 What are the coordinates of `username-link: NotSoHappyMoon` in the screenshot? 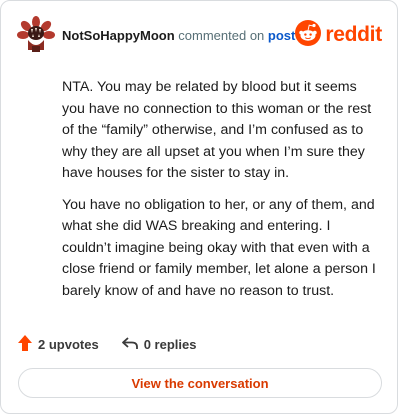 It's located at (118, 35).